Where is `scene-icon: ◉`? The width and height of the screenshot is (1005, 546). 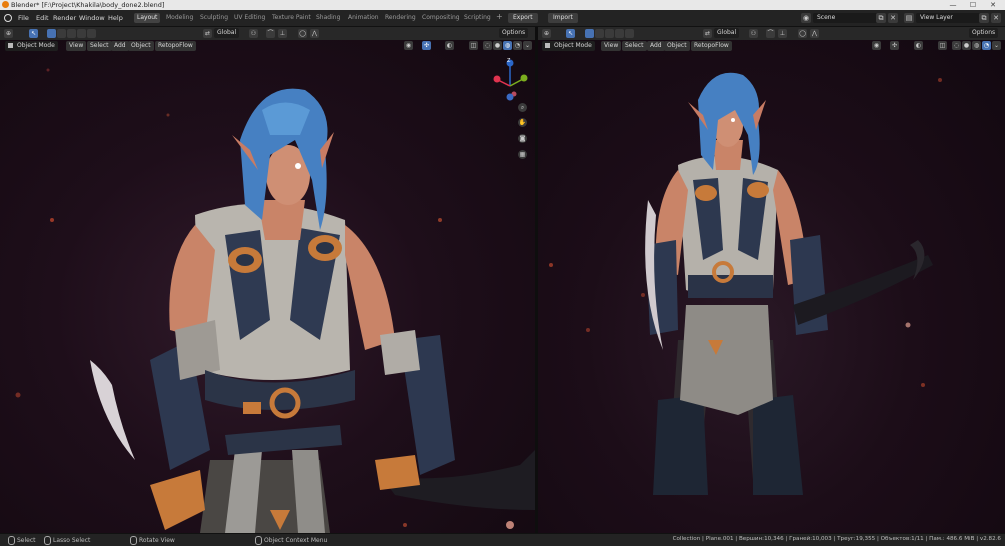 scene-icon: ◉ is located at coordinates (806, 18).